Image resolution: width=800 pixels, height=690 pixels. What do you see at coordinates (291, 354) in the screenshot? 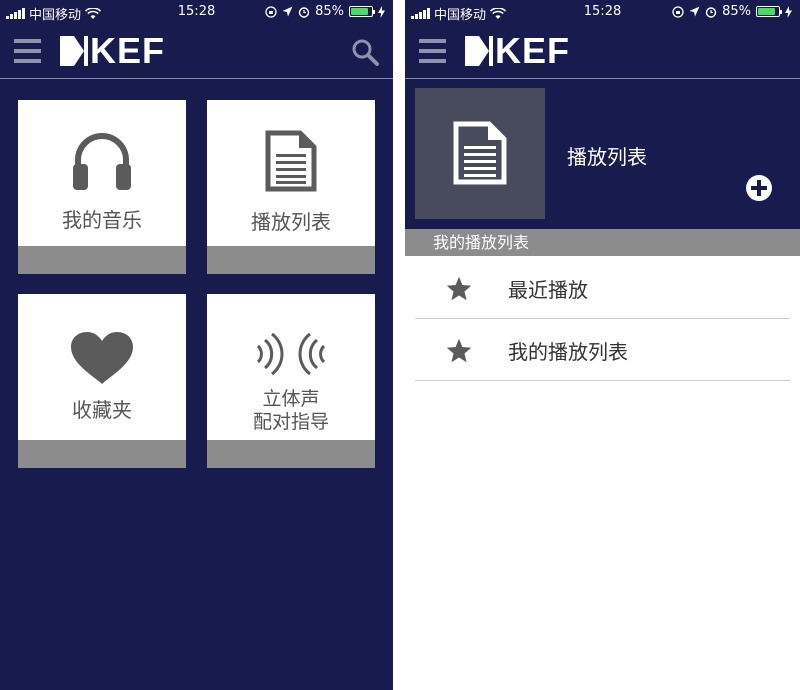
I see `stereo-waves-icon` at bounding box center [291, 354].